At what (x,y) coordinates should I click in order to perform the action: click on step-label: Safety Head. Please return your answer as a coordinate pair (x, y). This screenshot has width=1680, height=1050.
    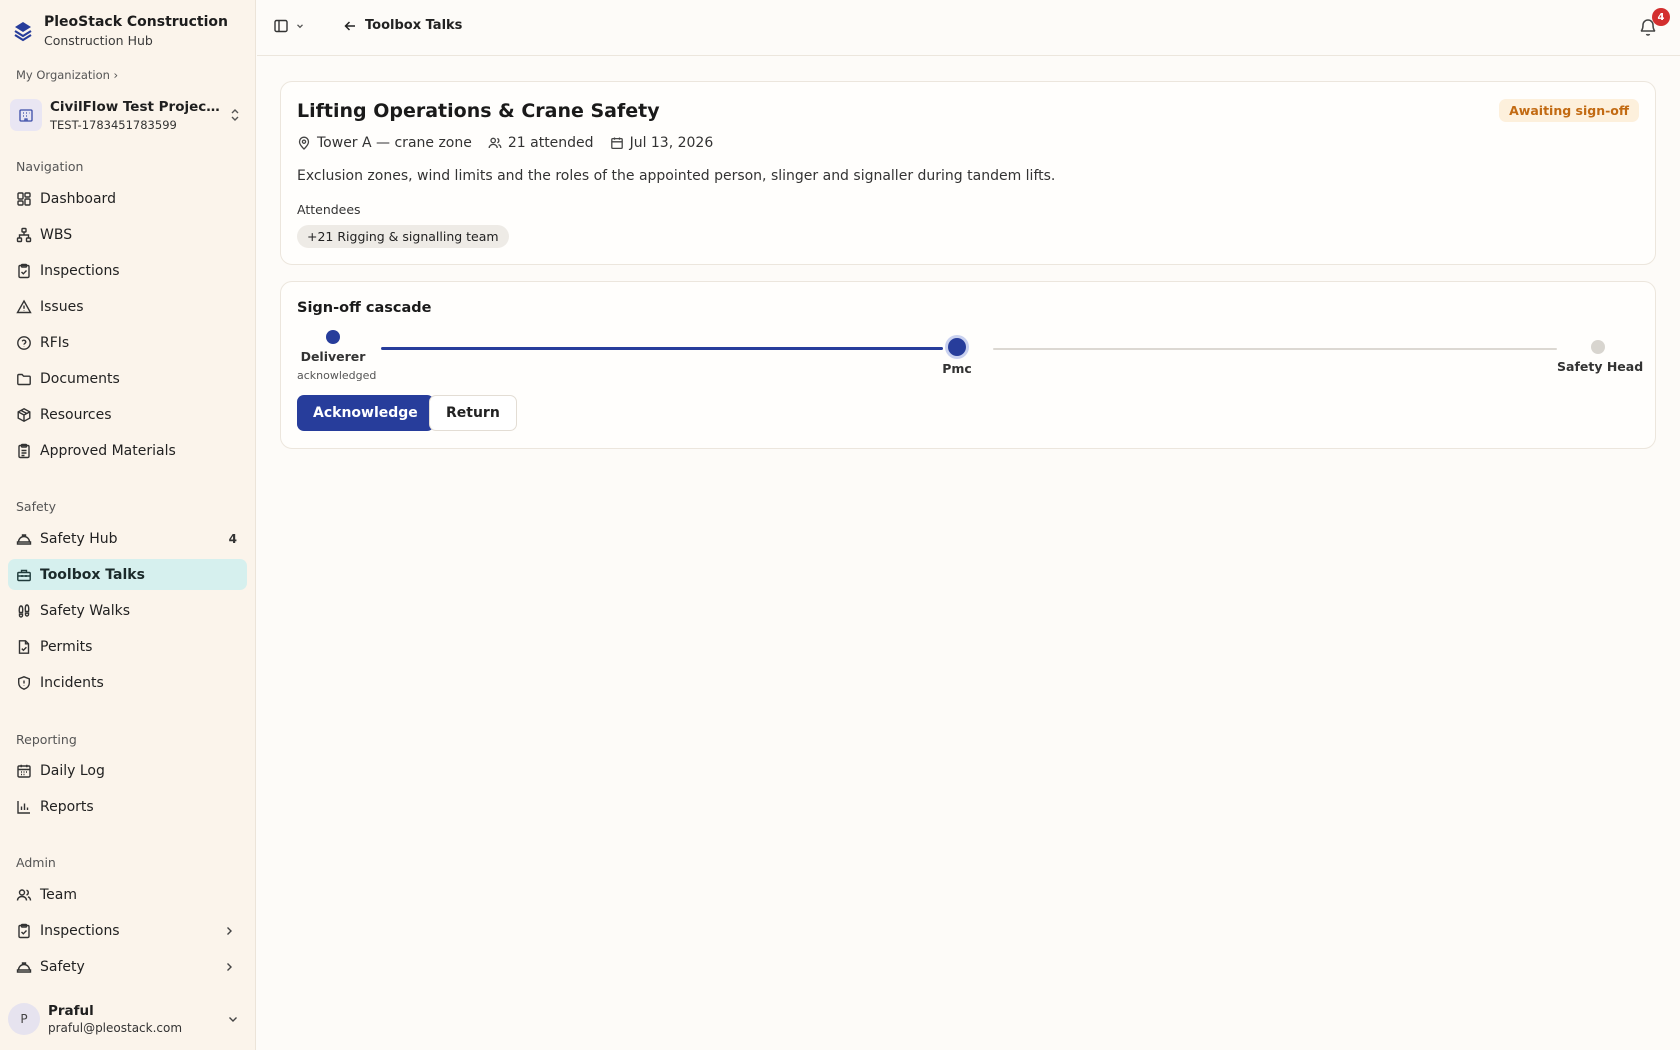
    Looking at the image, I should click on (1600, 366).